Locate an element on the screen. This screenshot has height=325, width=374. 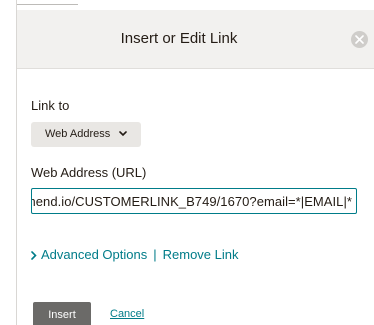
chevron-down-icon is located at coordinates (123, 134).